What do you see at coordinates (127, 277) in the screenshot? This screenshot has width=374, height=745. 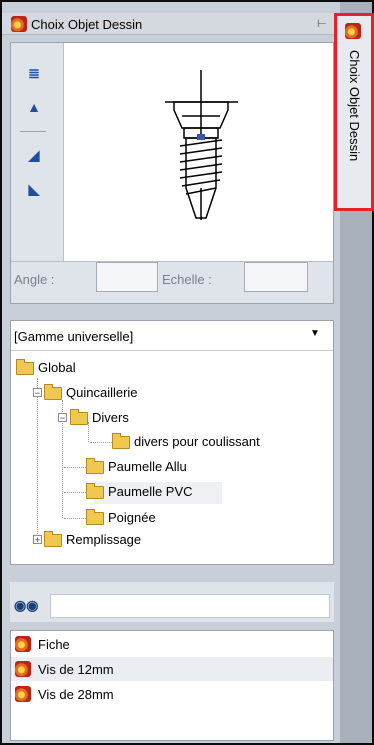 I see `angle-input` at bounding box center [127, 277].